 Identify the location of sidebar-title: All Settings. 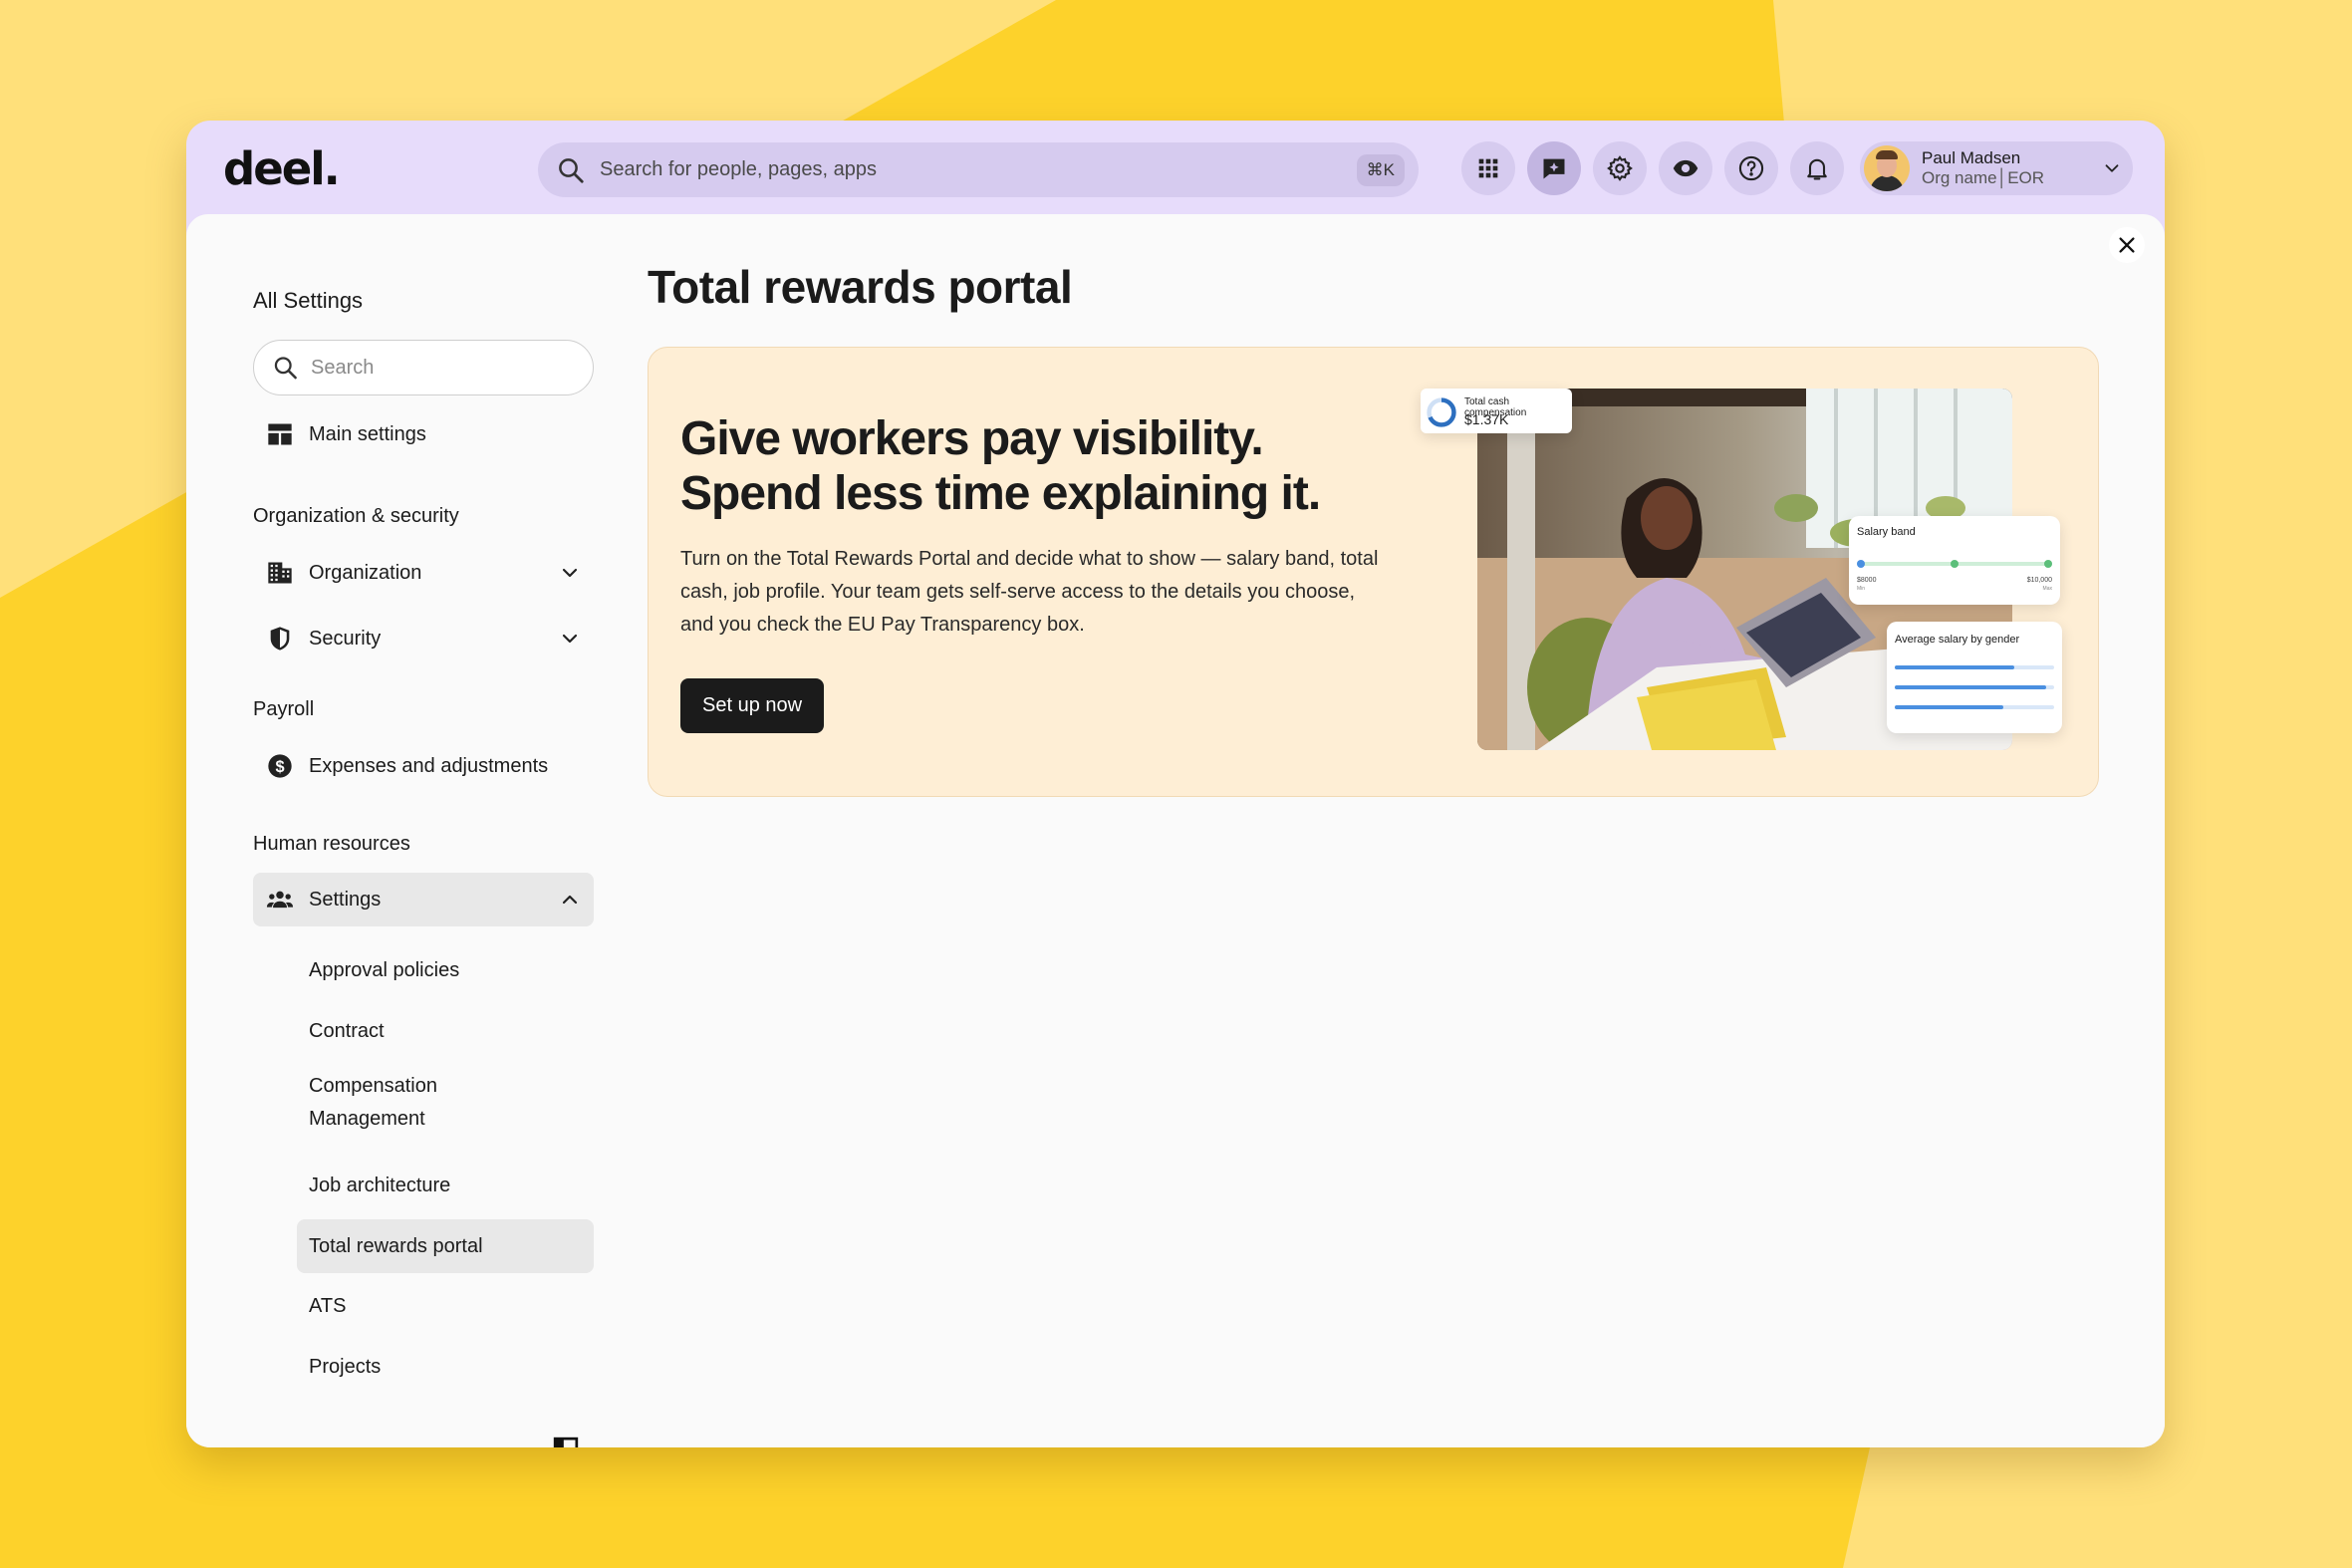
(308, 300).